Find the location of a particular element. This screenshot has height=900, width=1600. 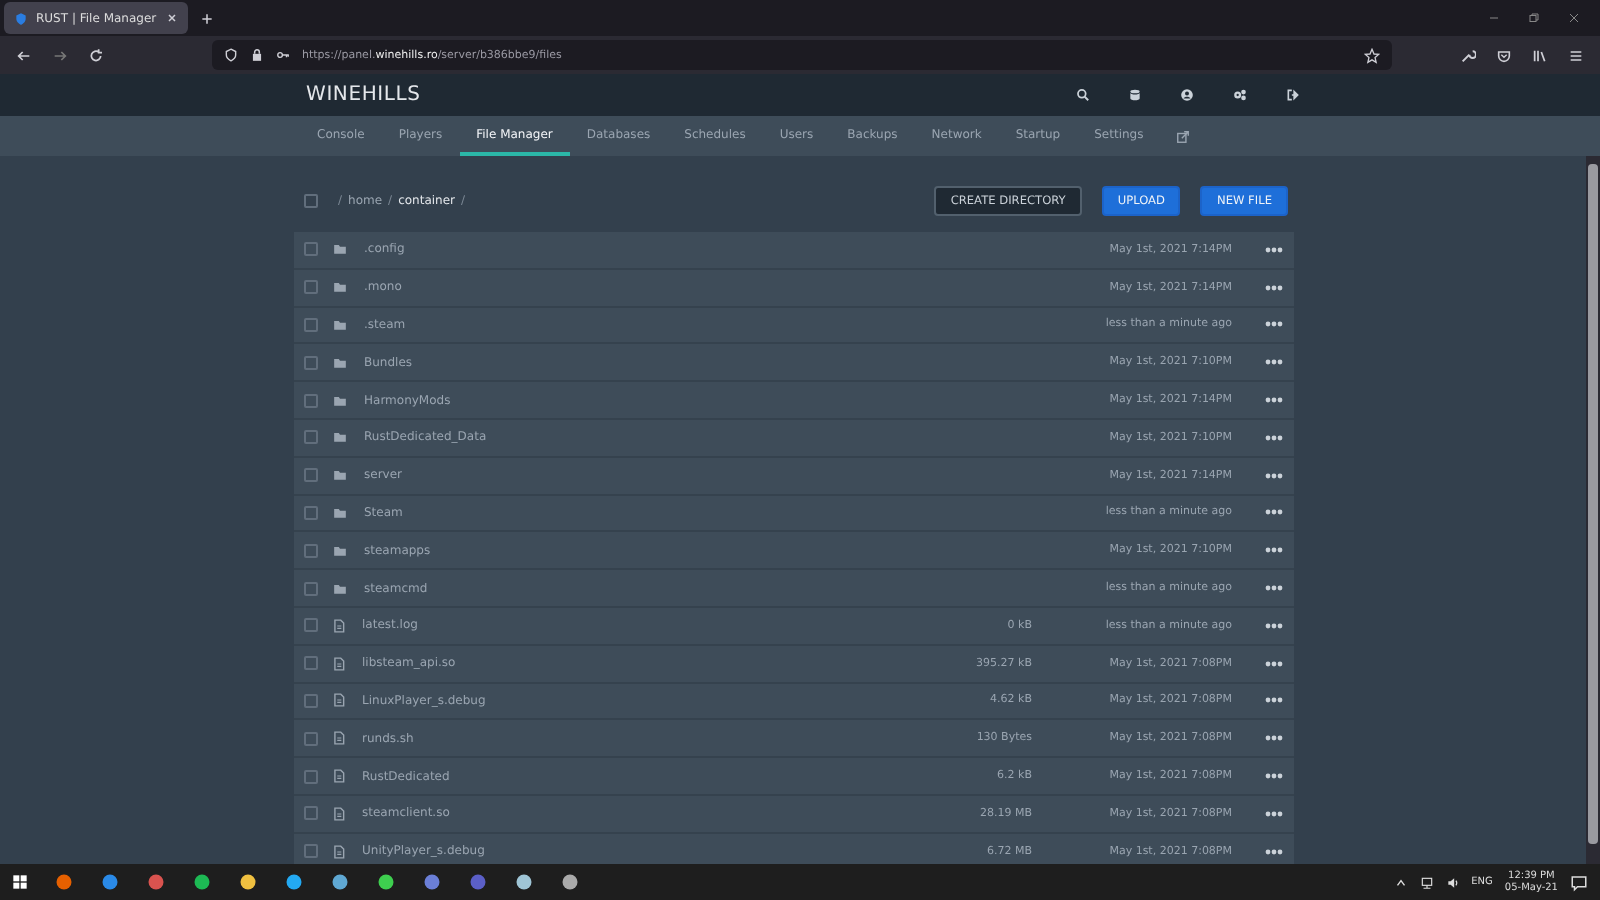

notification-icon is located at coordinates (1579, 882).